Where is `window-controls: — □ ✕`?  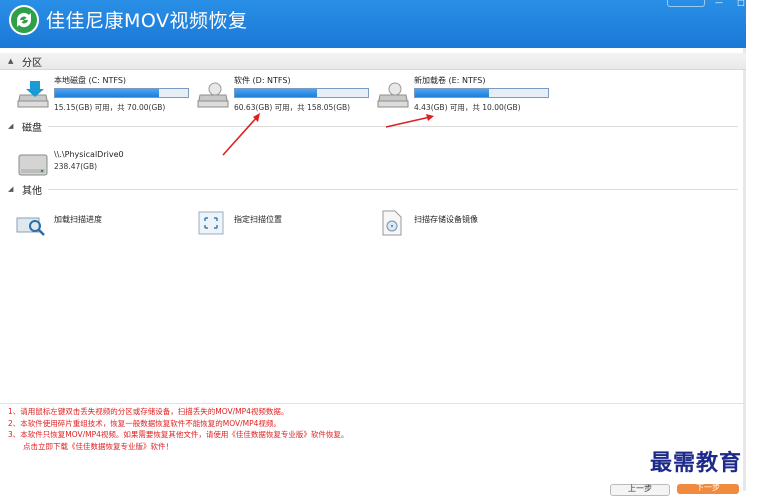 window-controls: — □ ✕ is located at coordinates (719, 4).